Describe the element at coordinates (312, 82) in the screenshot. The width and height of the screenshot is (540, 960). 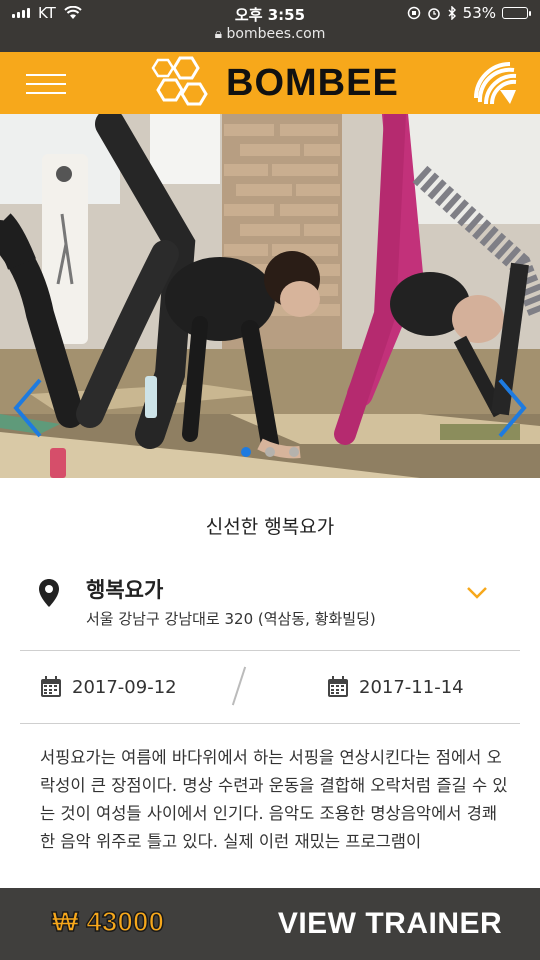
I see `brand-name: BOMBEE` at that location.